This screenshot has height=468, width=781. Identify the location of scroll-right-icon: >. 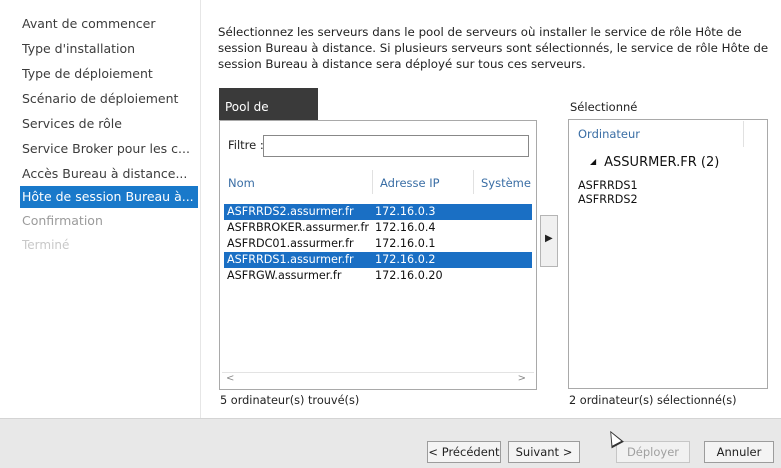
(522, 378).